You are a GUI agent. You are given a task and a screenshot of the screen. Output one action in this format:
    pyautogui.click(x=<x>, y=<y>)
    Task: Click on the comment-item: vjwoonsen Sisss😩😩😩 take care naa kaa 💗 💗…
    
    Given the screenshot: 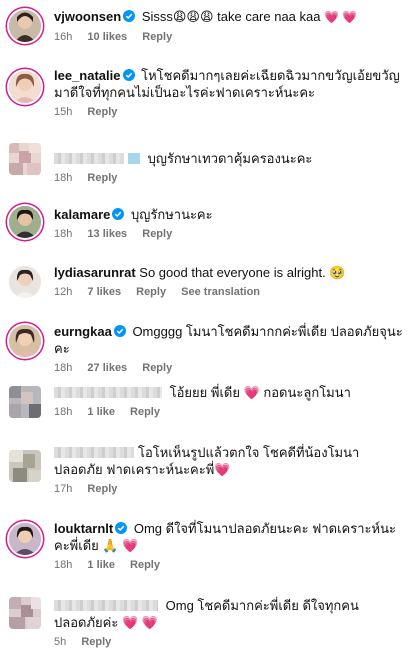 What is the action you would take?
    pyautogui.click(x=206, y=30)
    